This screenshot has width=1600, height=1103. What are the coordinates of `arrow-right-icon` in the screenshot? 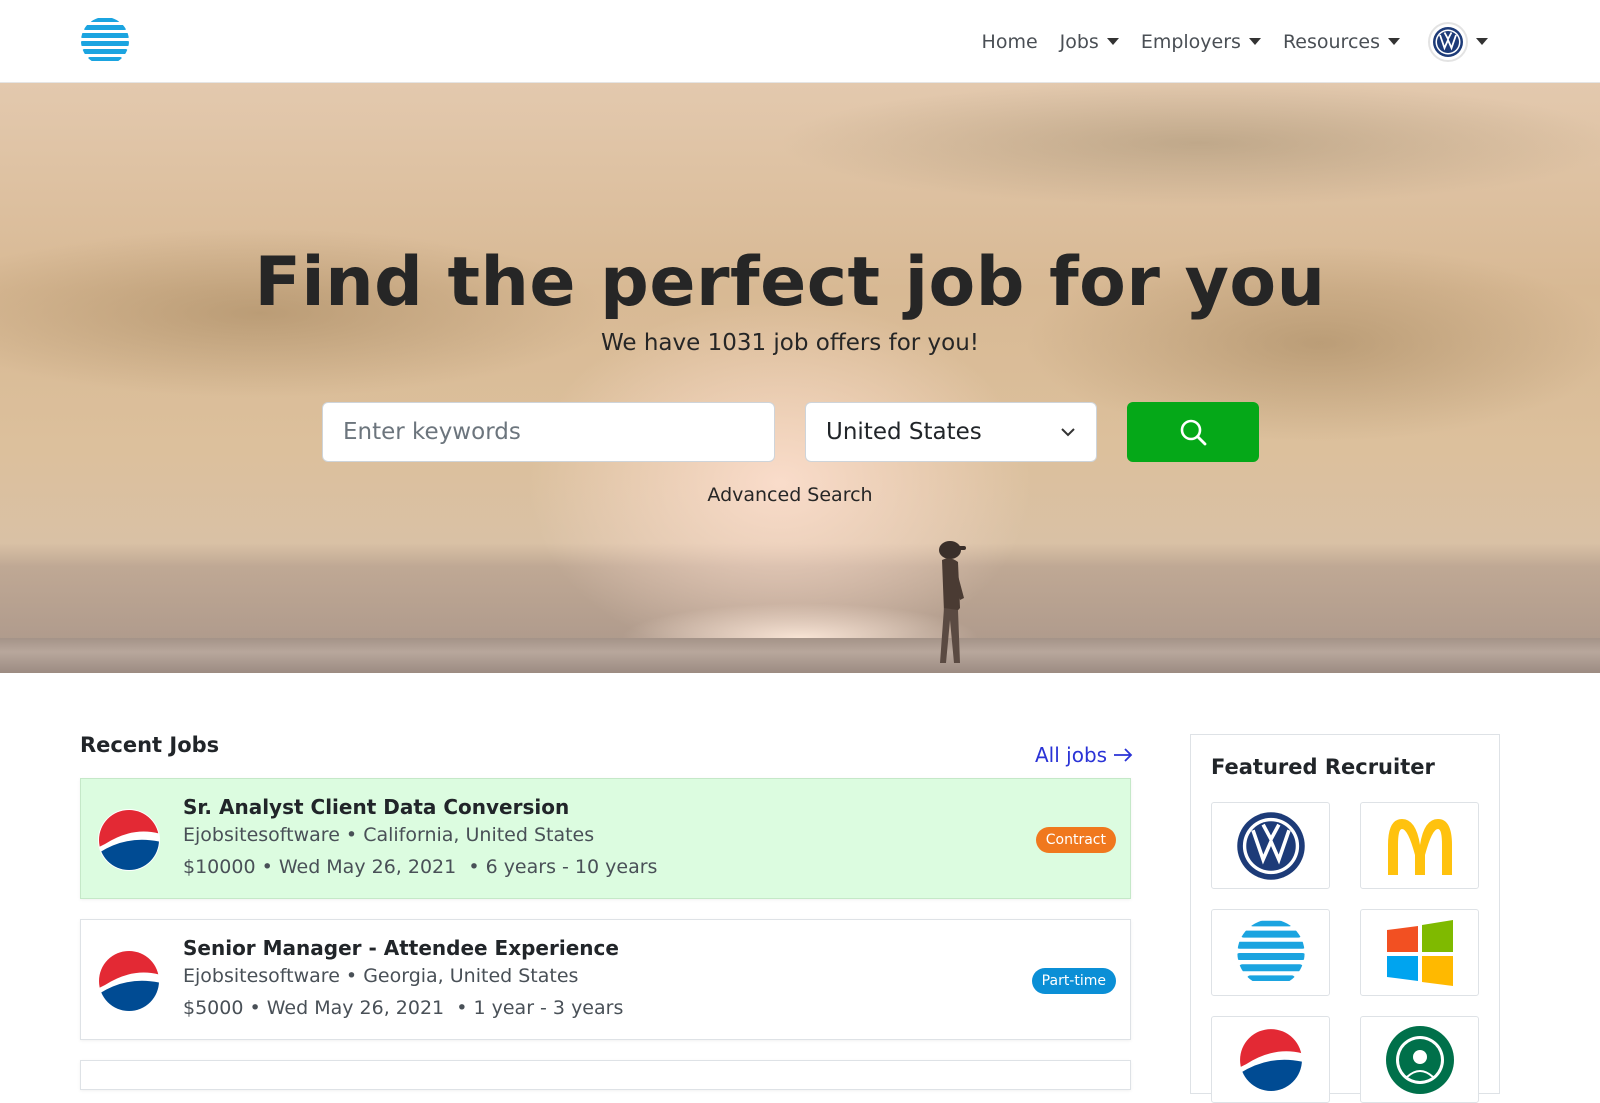 It's located at (1123, 755).